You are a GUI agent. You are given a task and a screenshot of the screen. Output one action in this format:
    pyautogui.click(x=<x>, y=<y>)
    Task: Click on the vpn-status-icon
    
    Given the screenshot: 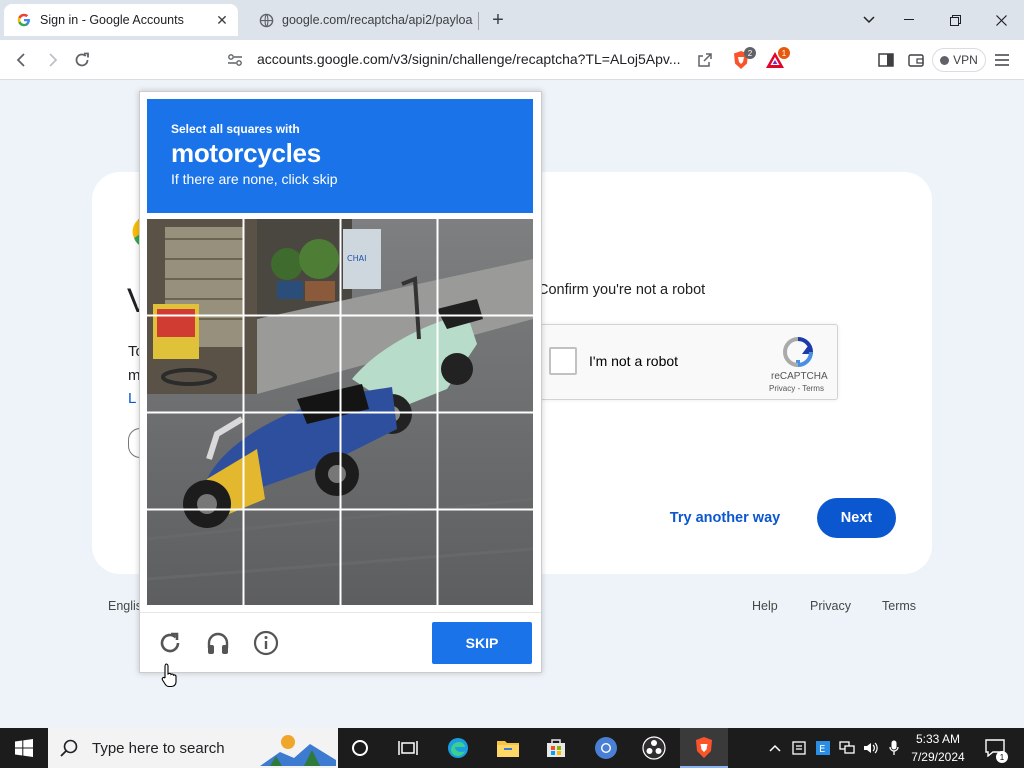 What is the action you would take?
    pyautogui.click(x=945, y=60)
    